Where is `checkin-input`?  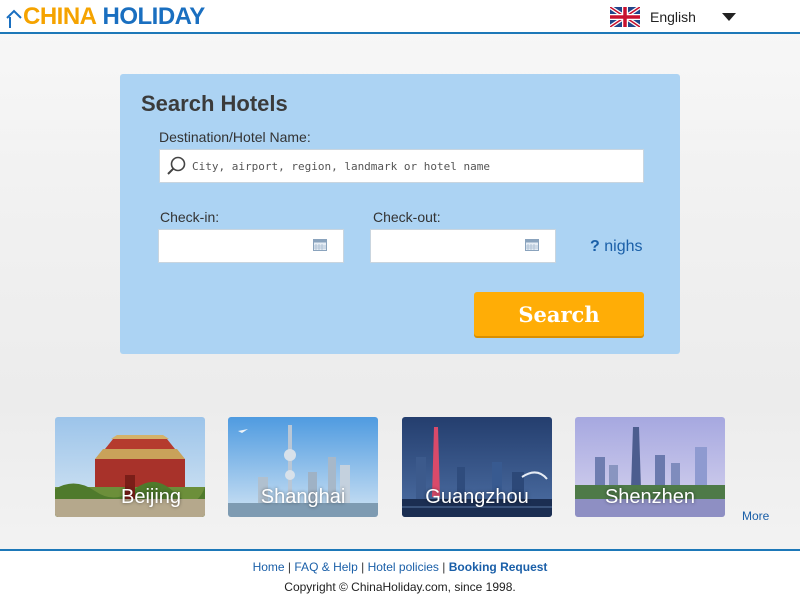
checkin-input is located at coordinates (240, 246).